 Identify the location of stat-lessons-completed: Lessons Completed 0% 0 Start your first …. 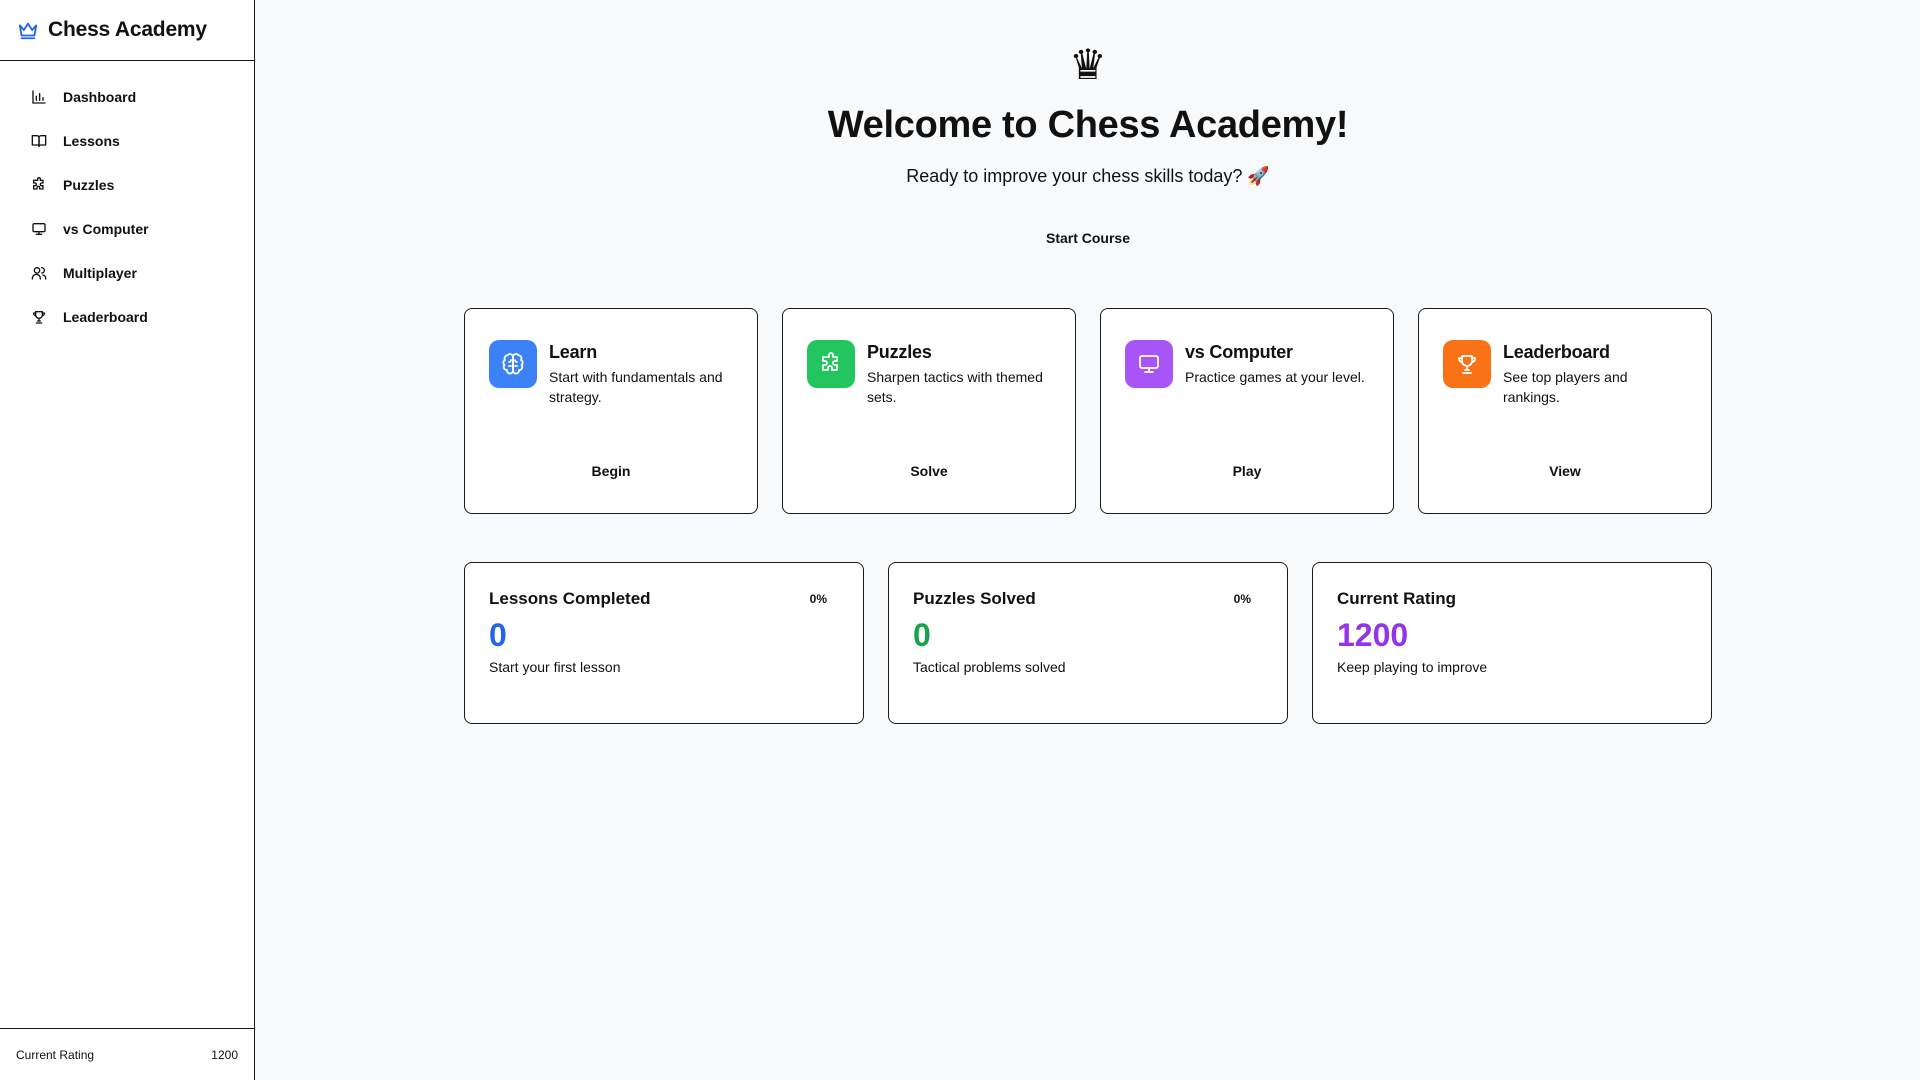
(664, 643).